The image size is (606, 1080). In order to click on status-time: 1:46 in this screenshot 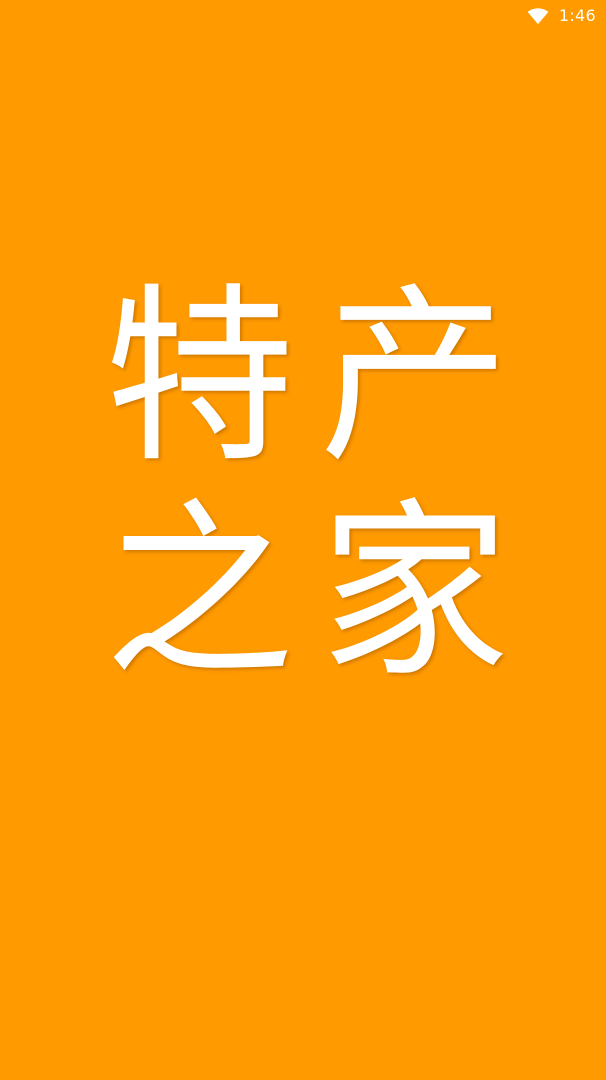, I will do `click(577, 15)`.